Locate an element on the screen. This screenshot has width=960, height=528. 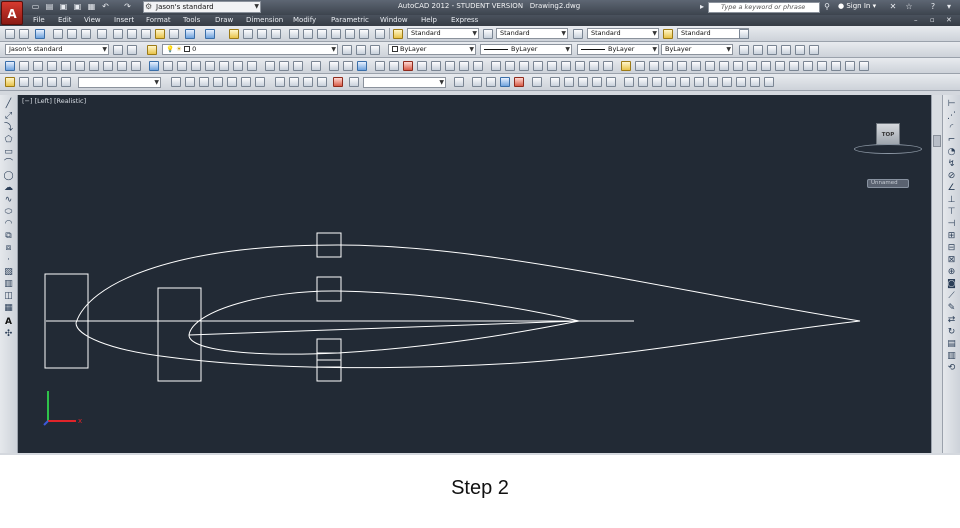
dim-space-icon: ⊞ is located at coordinates (951, 236).